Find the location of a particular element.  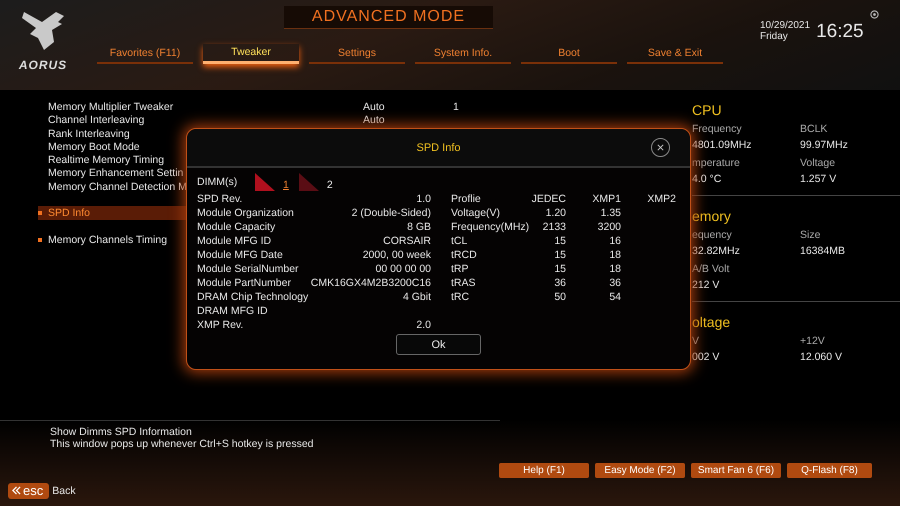

monitor-label: Voltage is located at coordinates (818, 163).